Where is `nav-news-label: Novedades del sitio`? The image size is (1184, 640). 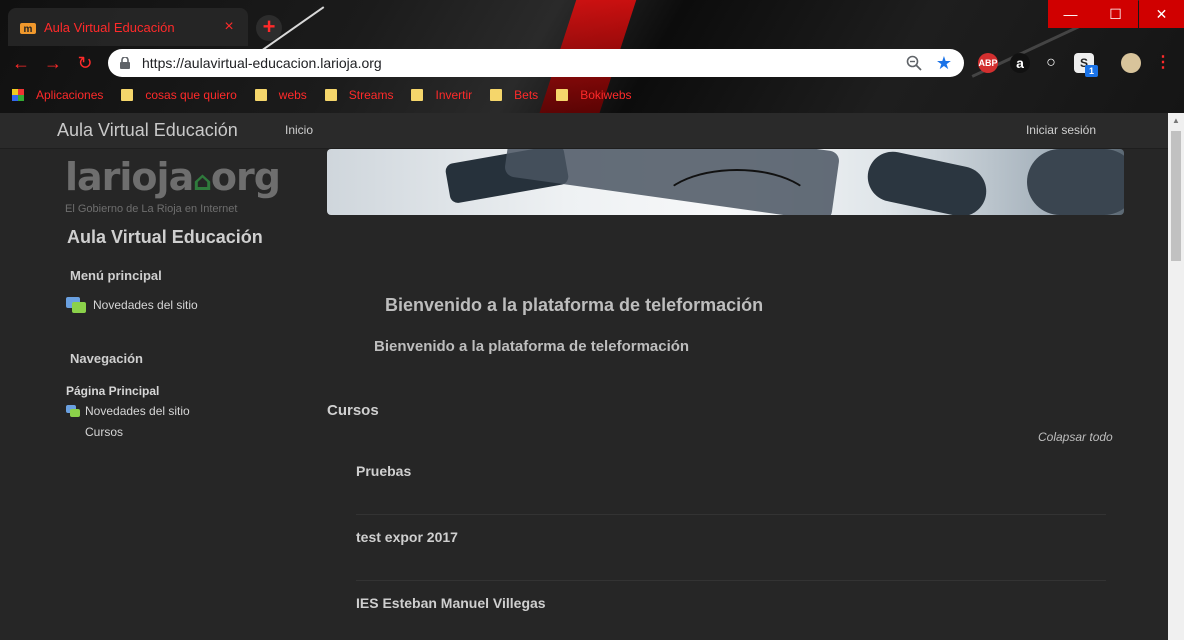
nav-news-label: Novedades del sitio is located at coordinates (137, 411).